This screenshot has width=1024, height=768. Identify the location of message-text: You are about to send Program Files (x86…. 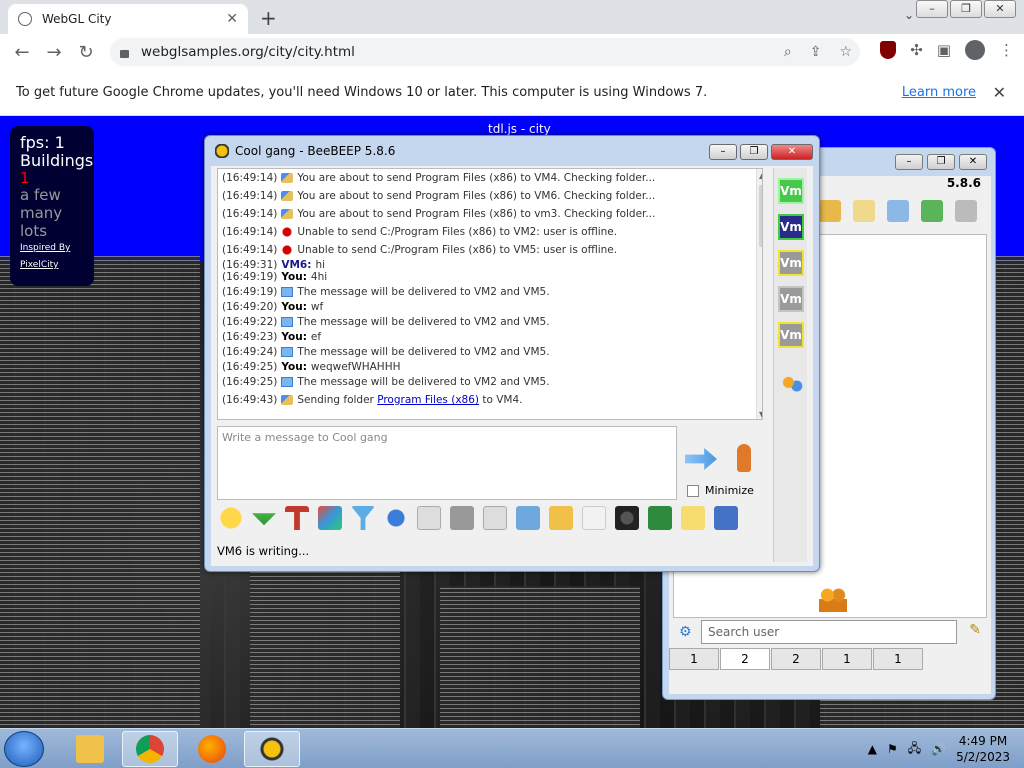
(476, 196).